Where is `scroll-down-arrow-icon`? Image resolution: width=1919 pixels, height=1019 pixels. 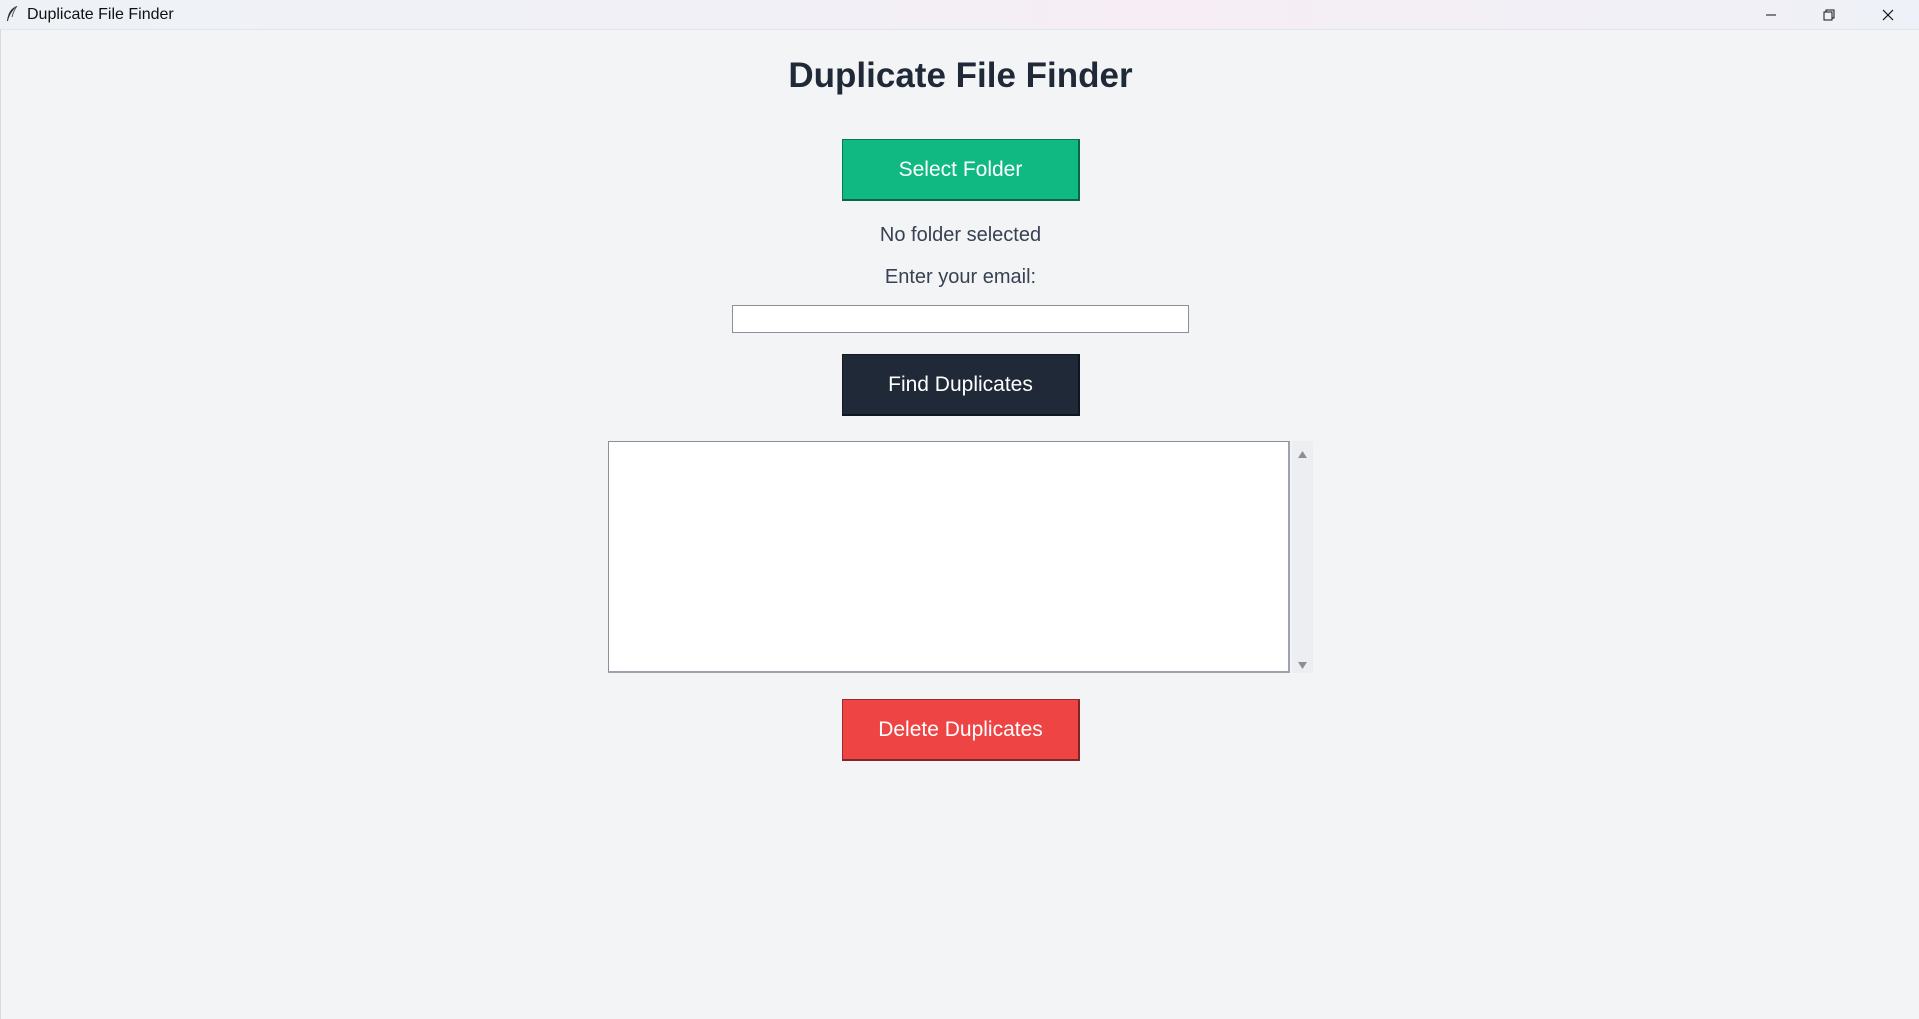 scroll-down-arrow-icon is located at coordinates (1302, 663).